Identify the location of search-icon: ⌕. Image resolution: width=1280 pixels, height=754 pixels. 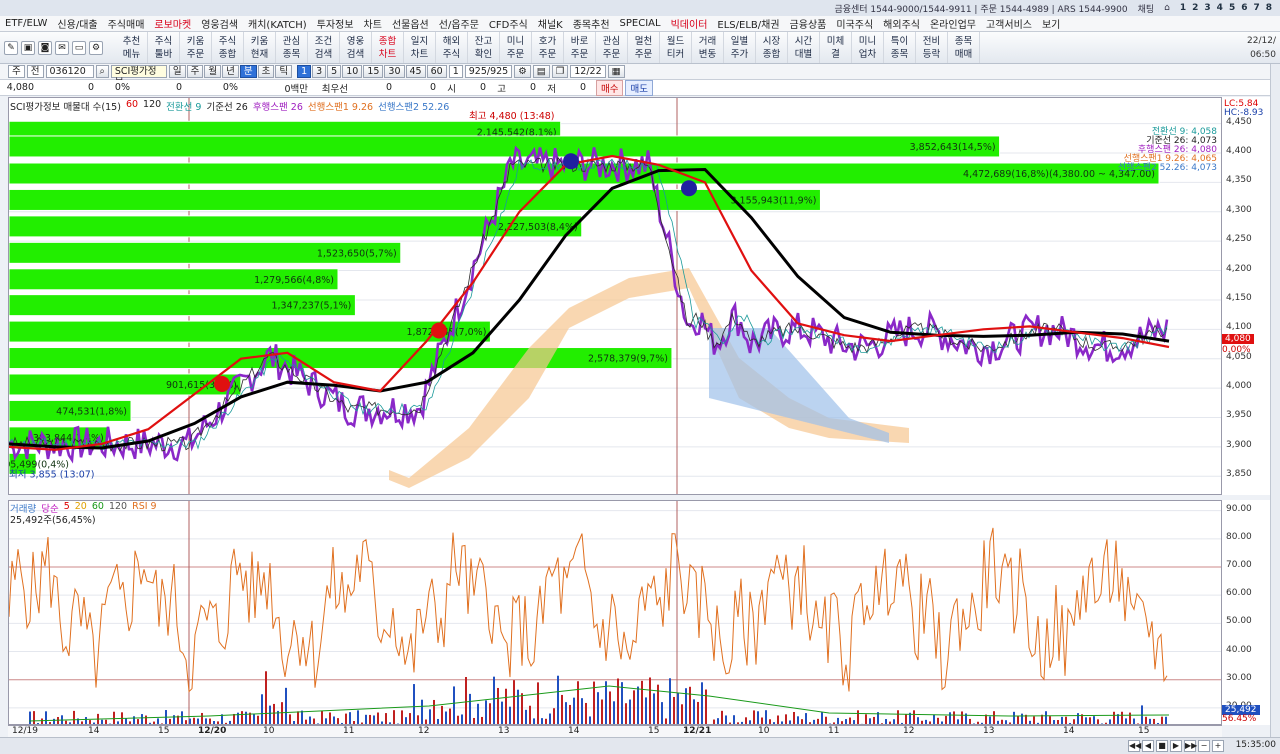
(102, 71).